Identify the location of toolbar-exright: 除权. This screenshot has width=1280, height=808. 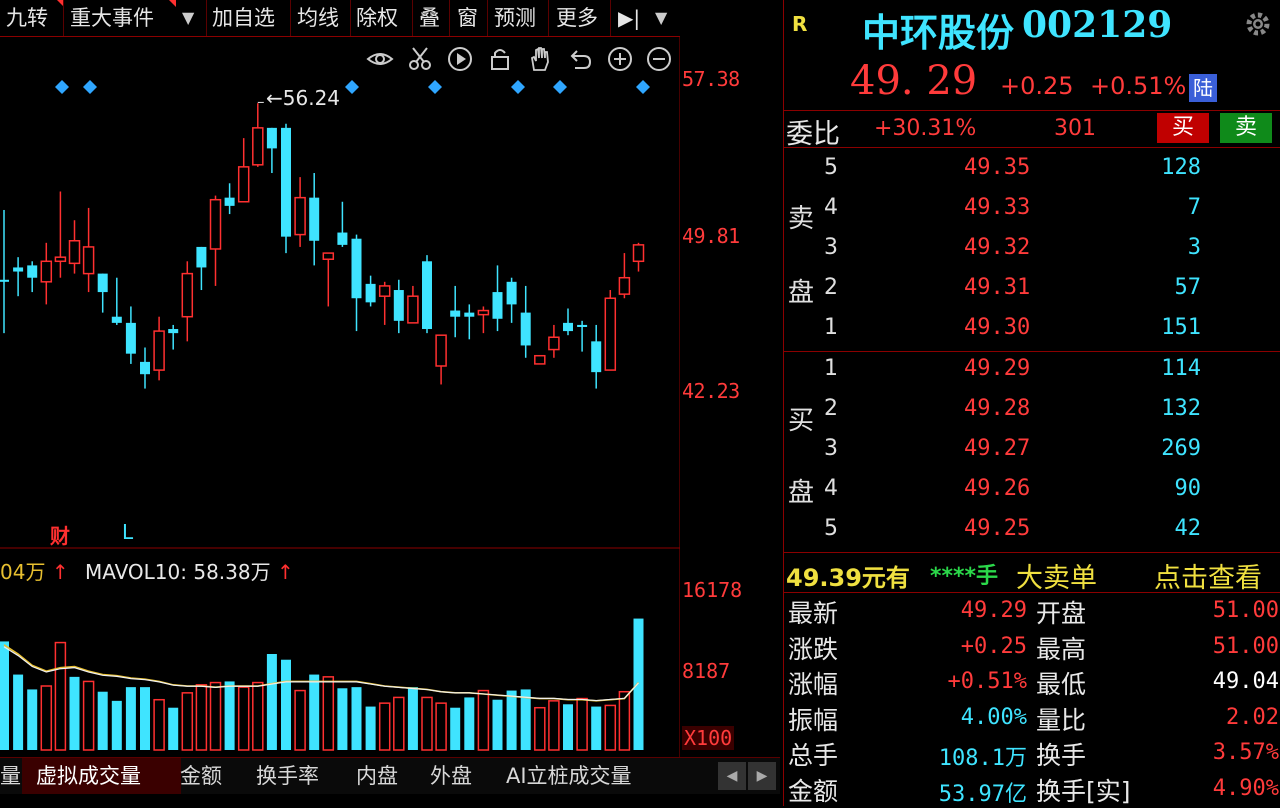
(377, 18).